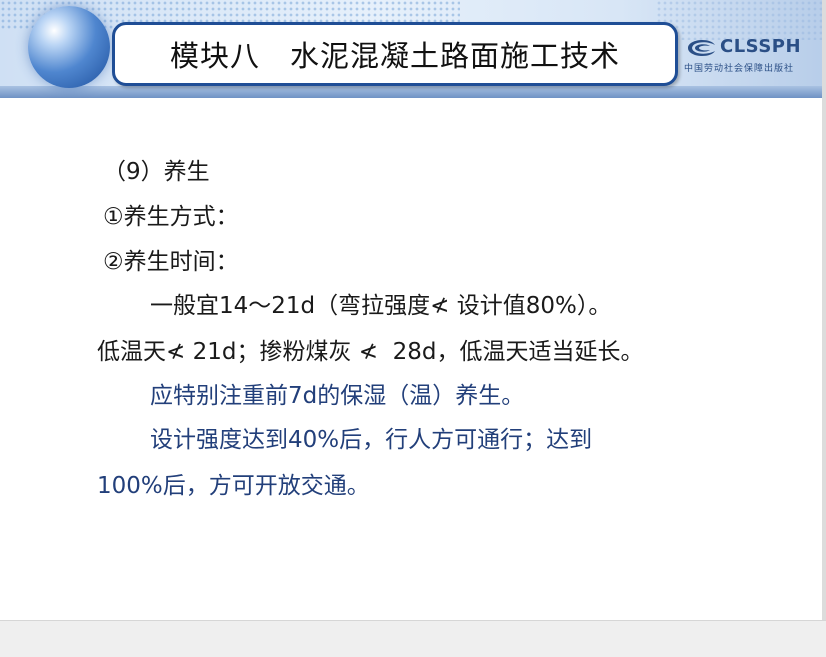  What do you see at coordinates (371, 440) in the screenshot?
I see `highlight-line: 设计强度达到40%后，行人方可通行；达到` at bounding box center [371, 440].